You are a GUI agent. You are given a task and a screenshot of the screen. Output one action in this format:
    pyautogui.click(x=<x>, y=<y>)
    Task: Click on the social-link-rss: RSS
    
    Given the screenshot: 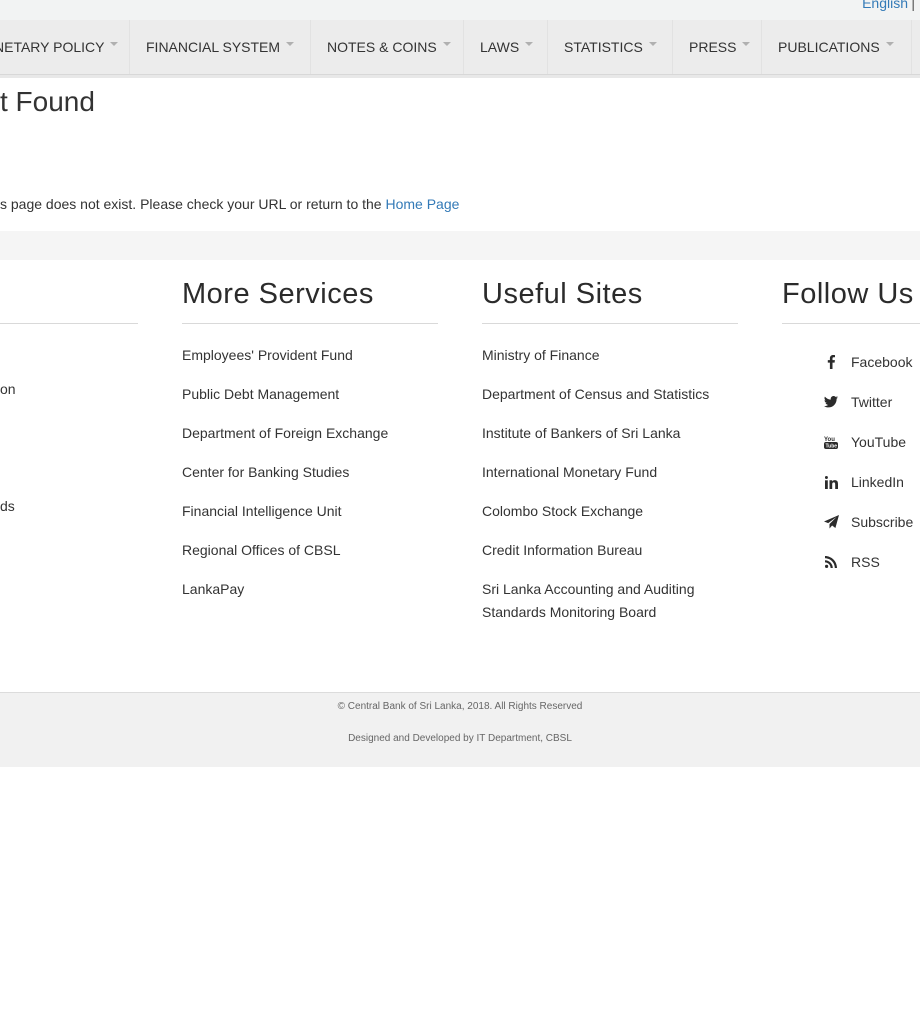 What is the action you would take?
    pyautogui.click(x=867, y=562)
    